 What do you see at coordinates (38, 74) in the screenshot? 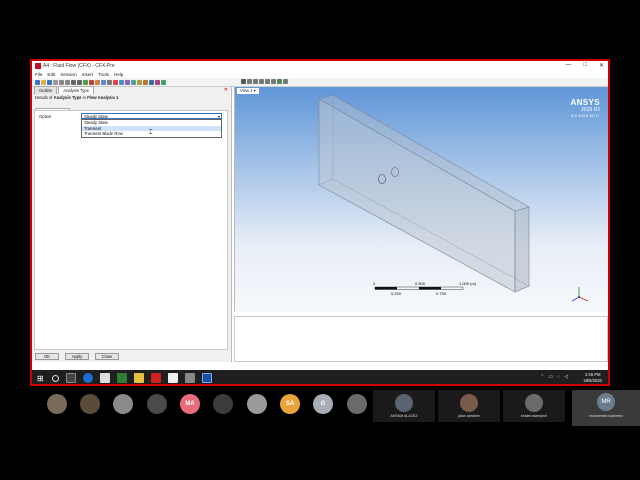
I see `menu-file: File` at bounding box center [38, 74].